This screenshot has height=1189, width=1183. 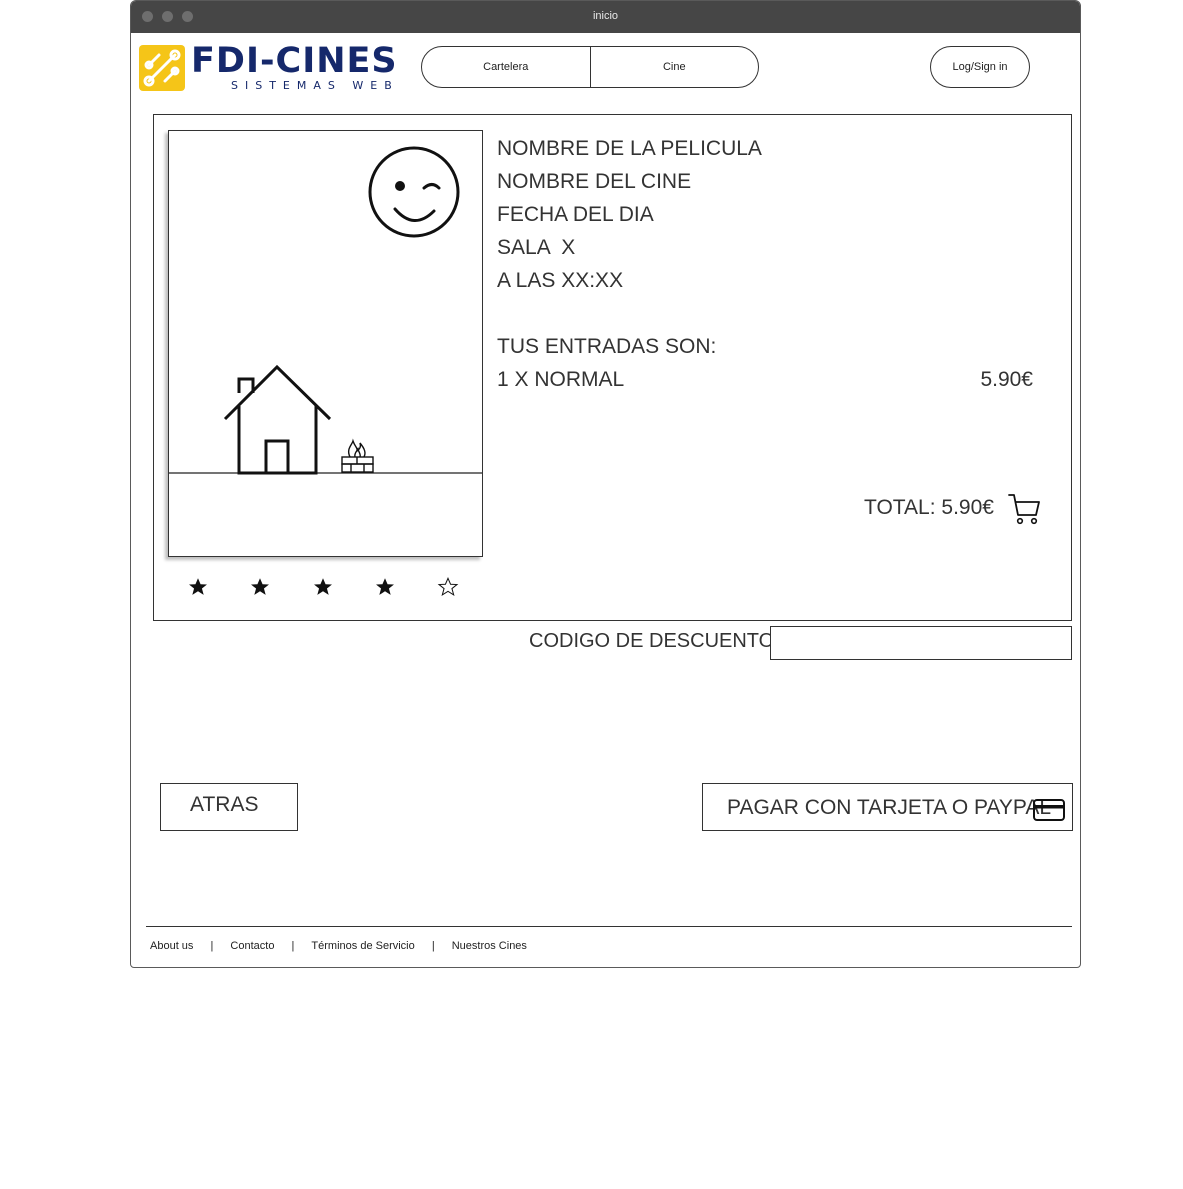 What do you see at coordinates (594, 181) in the screenshot?
I see `cinema-name: NOMBRE DEL CINE` at bounding box center [594, 181].